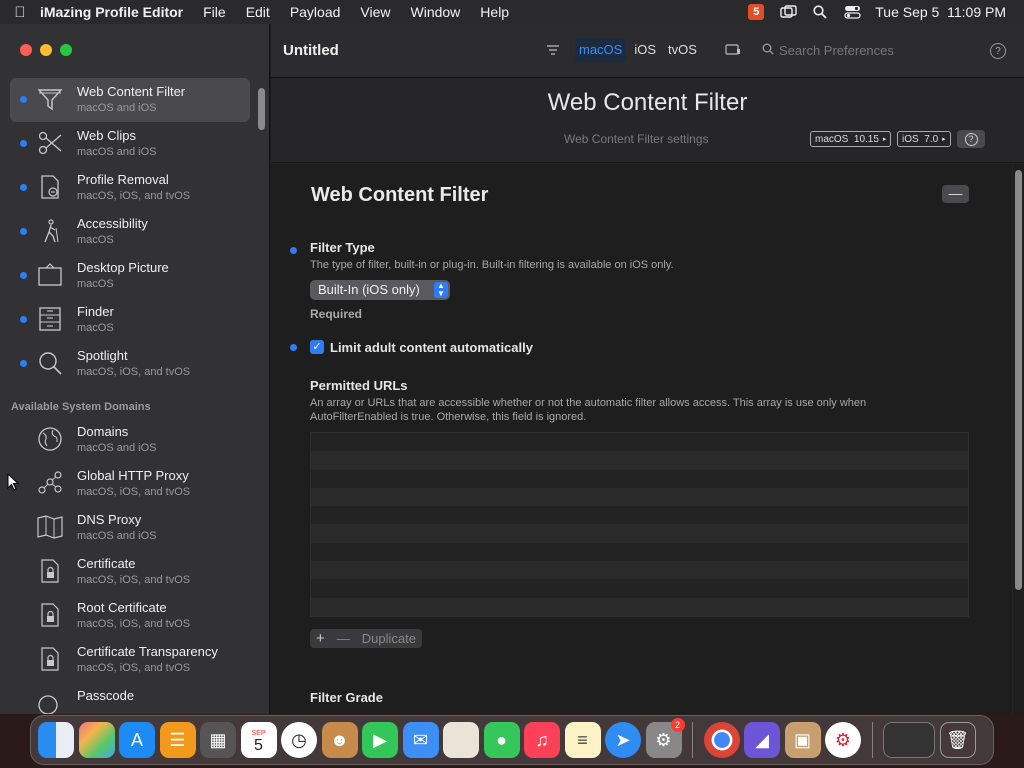  What do you see at coordinates (130, 188) in the screenshot?
I see `sidebar-item-profile-removal: Profile Removal macOS, iOS, and tvOS` at bounding box center [130, 188].